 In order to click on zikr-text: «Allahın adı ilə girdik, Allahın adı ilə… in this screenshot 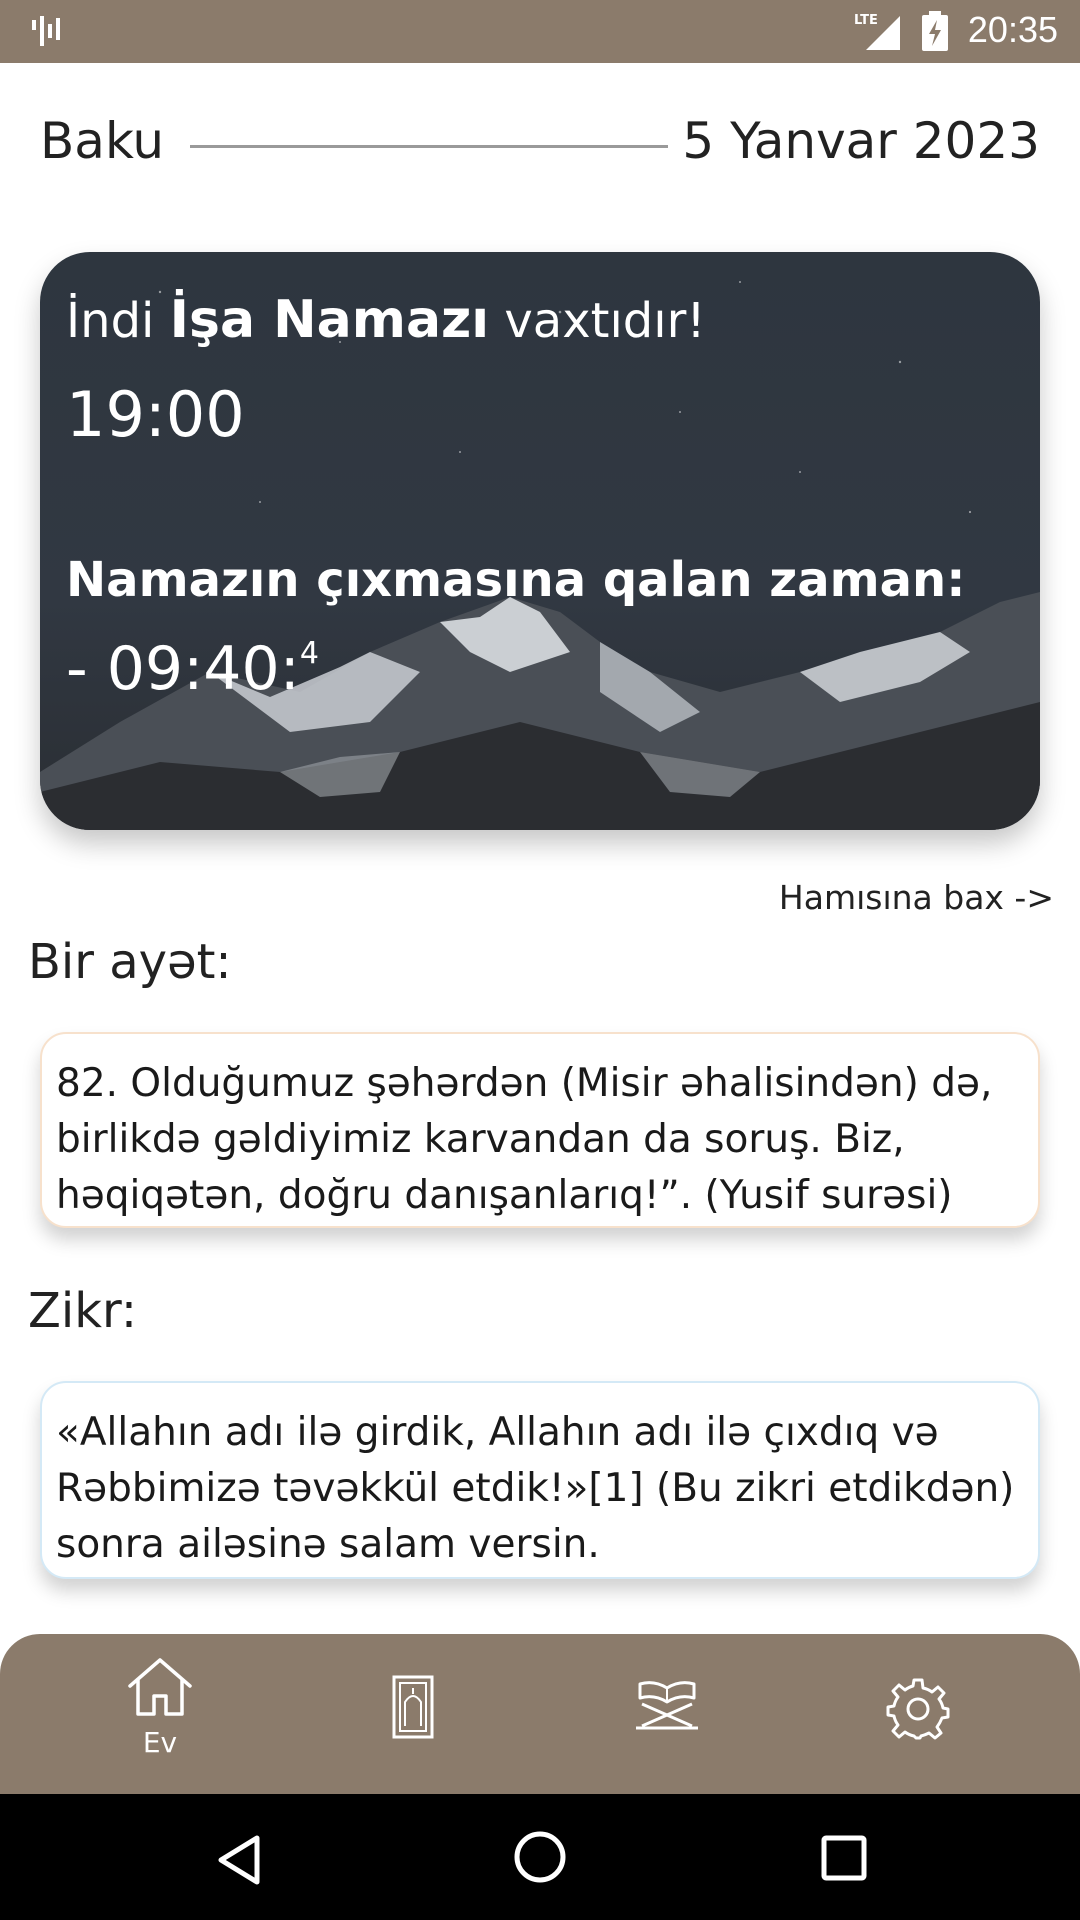, I will do `click(535, 1488)`.